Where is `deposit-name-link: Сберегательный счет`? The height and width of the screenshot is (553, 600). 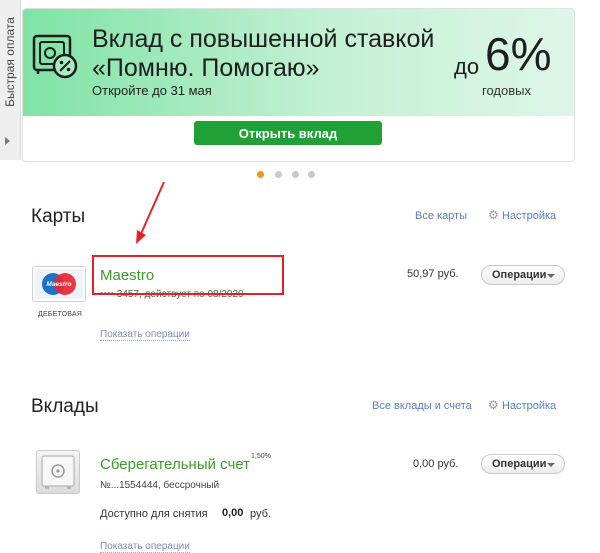 deposit-name-link: Сберегательный счет is located at coordinates (175, 464).